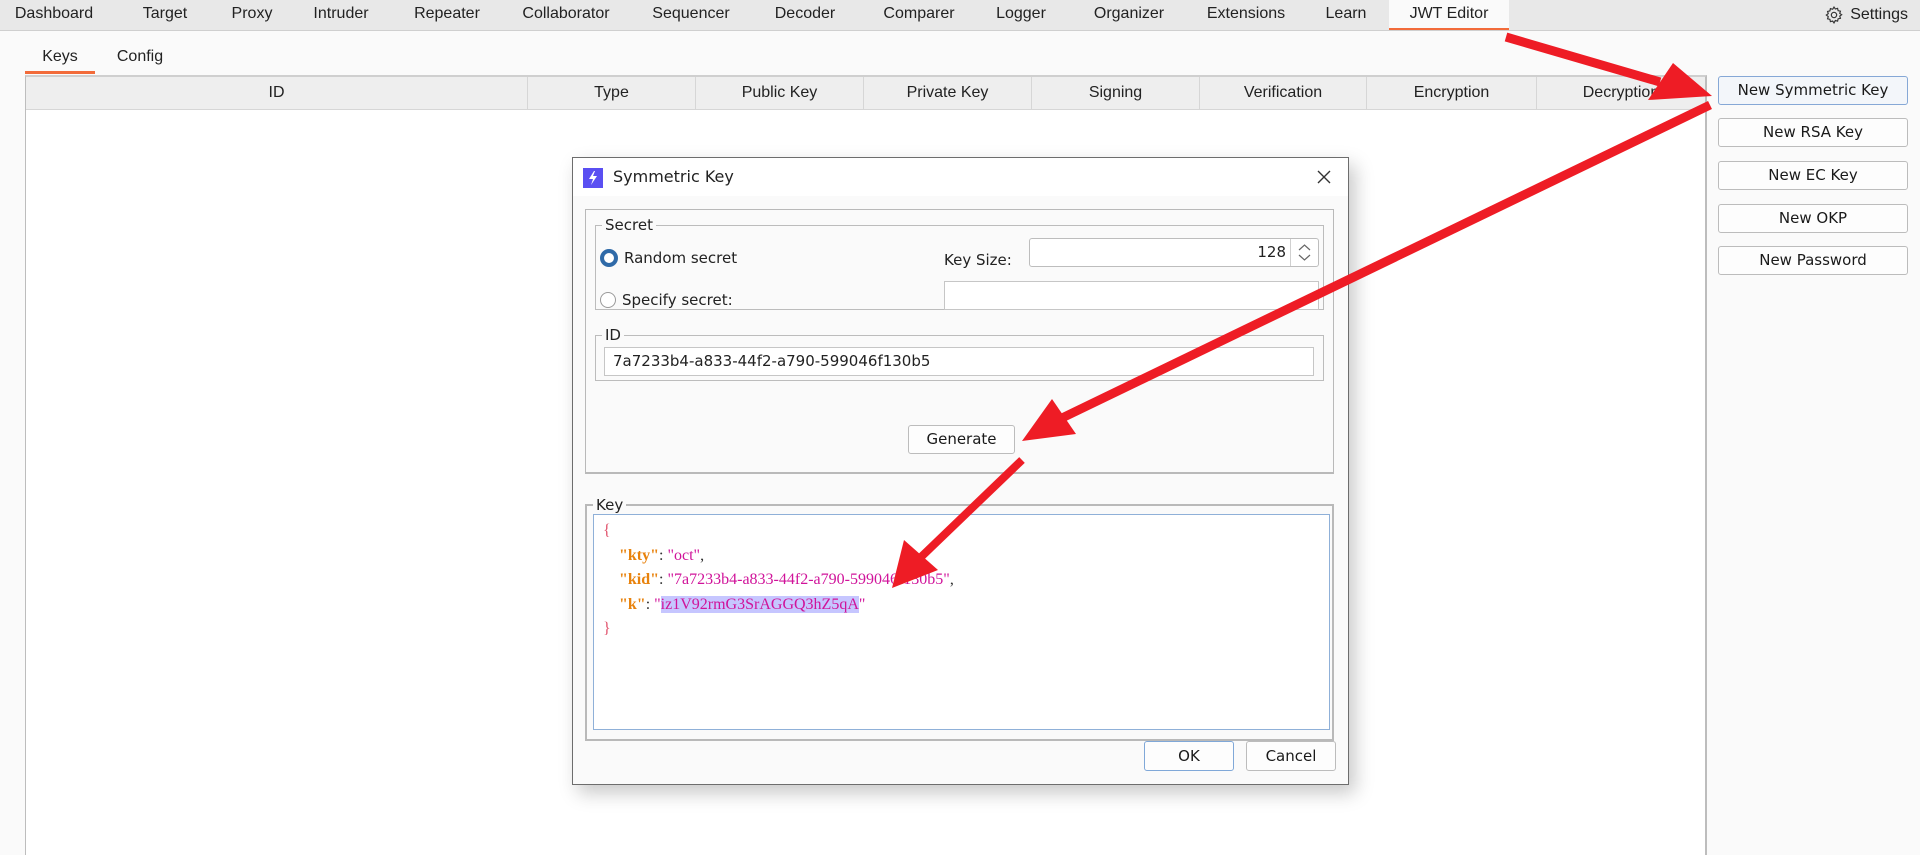 This screenshot has height=855, width=1920. What do you see at coordinates (1174, 252) in the screenshot?
I see `key-size-spinner: 128` at bounding box center [1174, 252].